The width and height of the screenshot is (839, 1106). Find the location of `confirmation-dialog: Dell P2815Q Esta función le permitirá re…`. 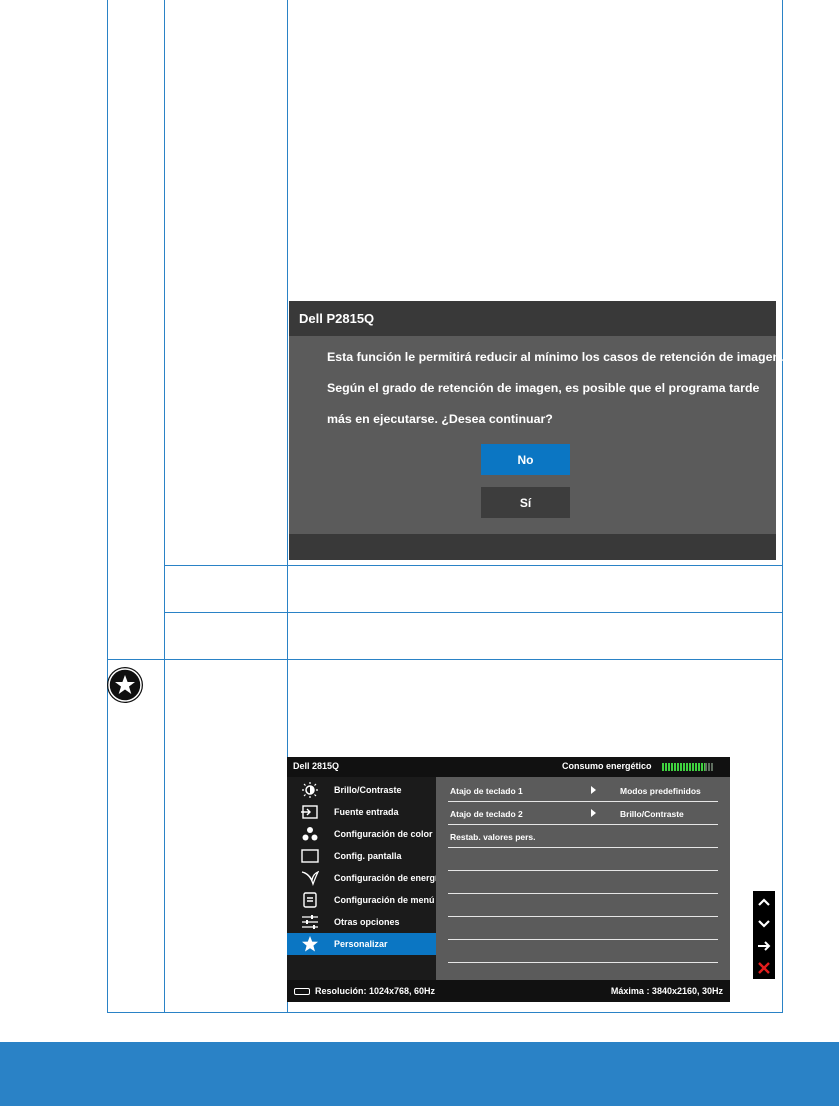

confirmation-dialog: Dell P2815Q Esta función le permitirá re… is located at coordinates (536, 430).